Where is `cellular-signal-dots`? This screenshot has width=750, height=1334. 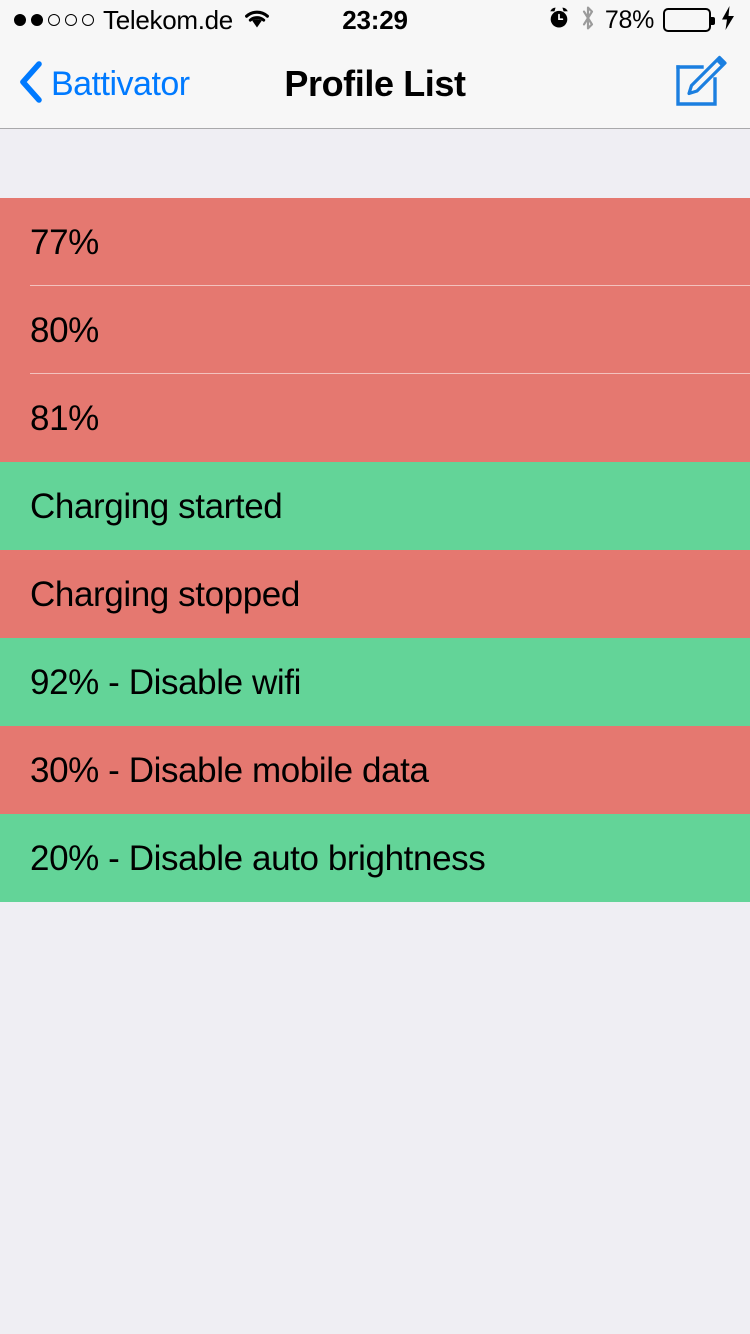
cellular-signal-dots is located at coordinates (54, 20).